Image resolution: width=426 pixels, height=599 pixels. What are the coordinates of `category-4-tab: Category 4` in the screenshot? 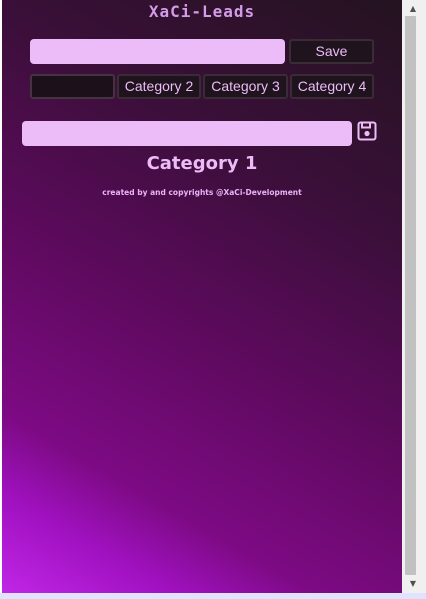 It's located at (332, 86).